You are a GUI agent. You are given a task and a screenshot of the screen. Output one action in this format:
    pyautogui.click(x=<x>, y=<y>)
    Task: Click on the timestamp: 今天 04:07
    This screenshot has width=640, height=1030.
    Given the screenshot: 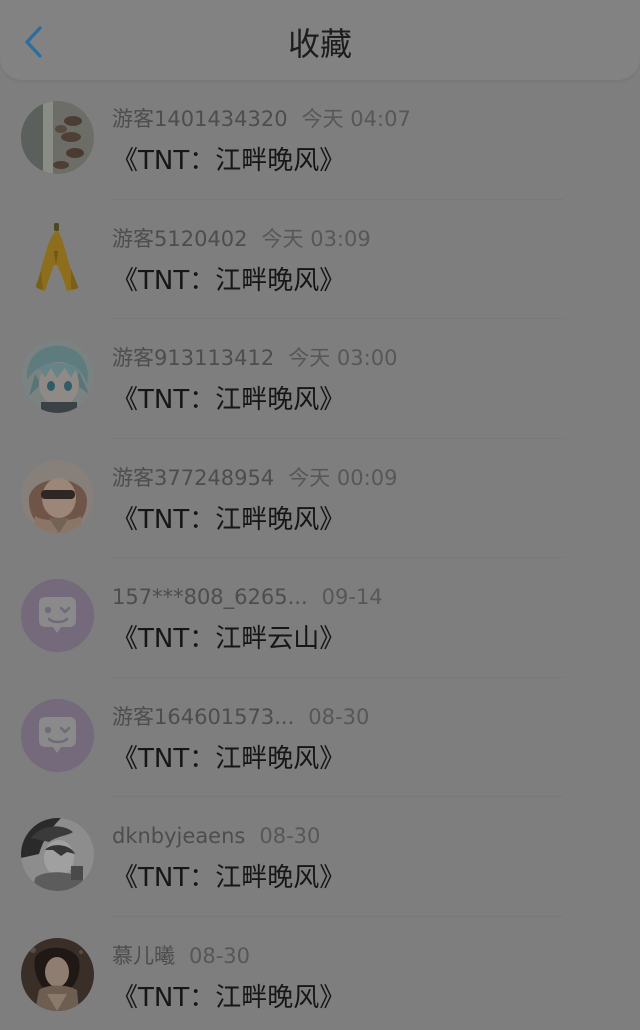 What is the action you would take?
    pyautogui.click(x=356, y=119)
    